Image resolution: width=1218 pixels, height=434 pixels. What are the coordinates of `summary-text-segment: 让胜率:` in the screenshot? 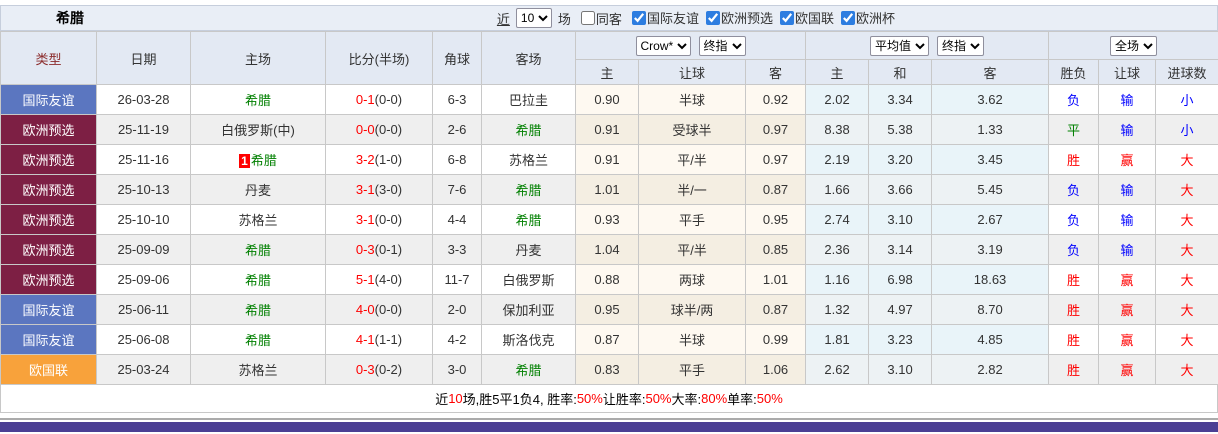 It's located at (624, 398).